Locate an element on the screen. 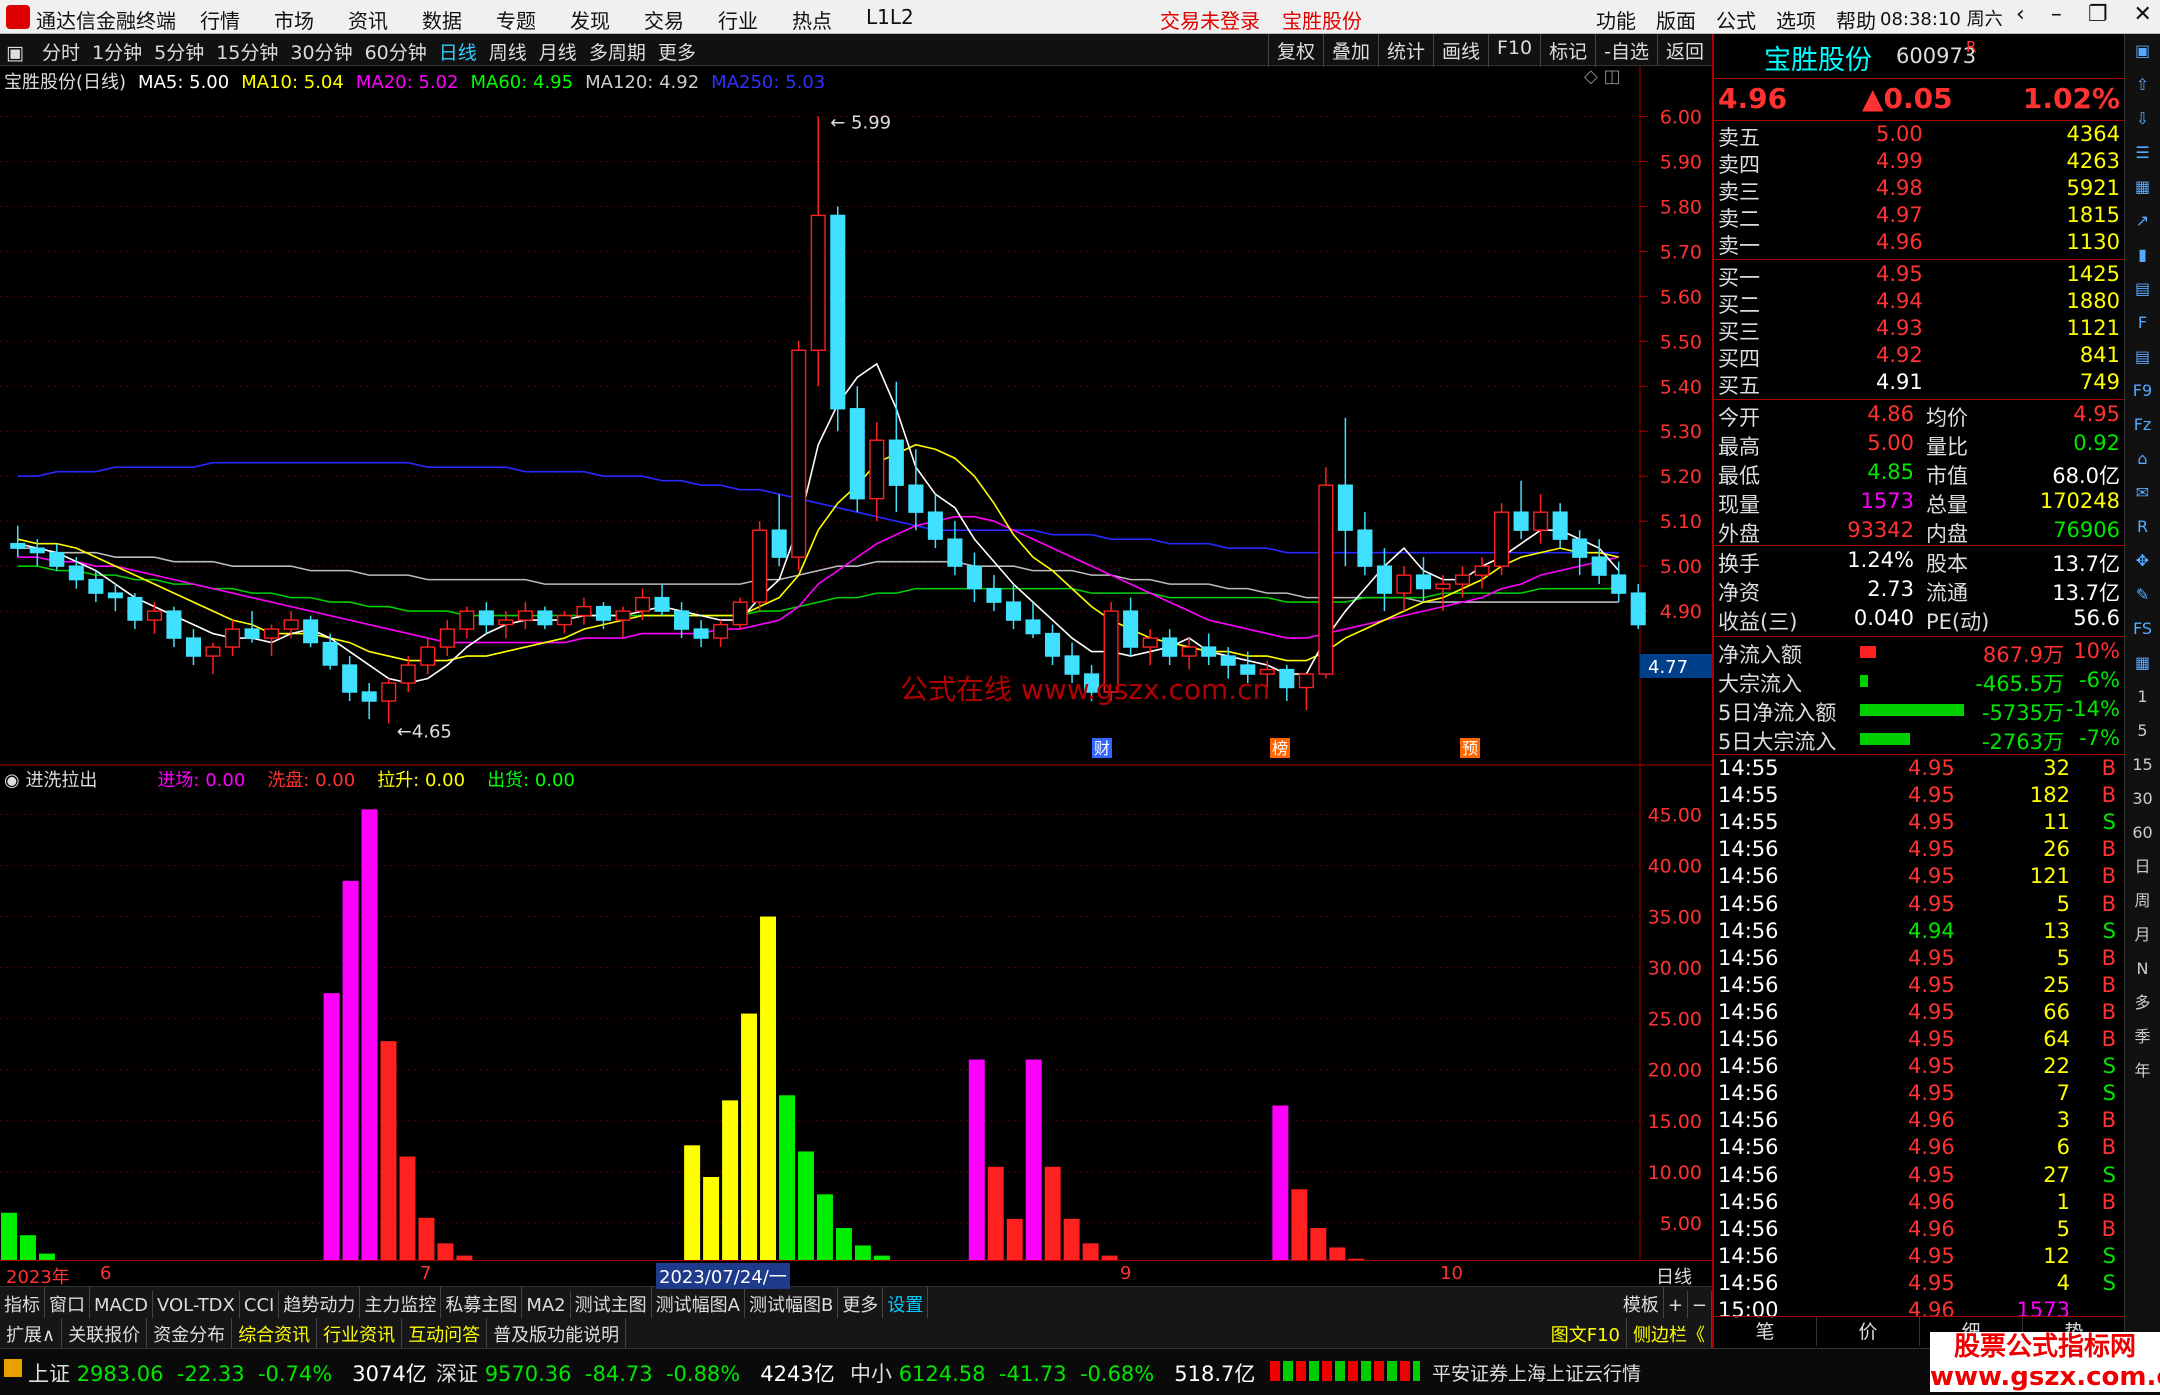 The width and height of the screenshot is (2160, 1395). tool-button-7: 返回 is located at coordinates (1684, 50).